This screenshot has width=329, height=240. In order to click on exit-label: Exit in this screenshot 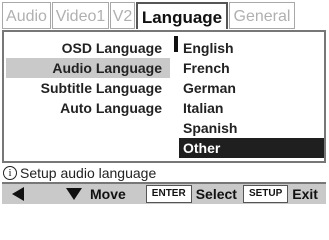, I will do `click(305, 194)`.